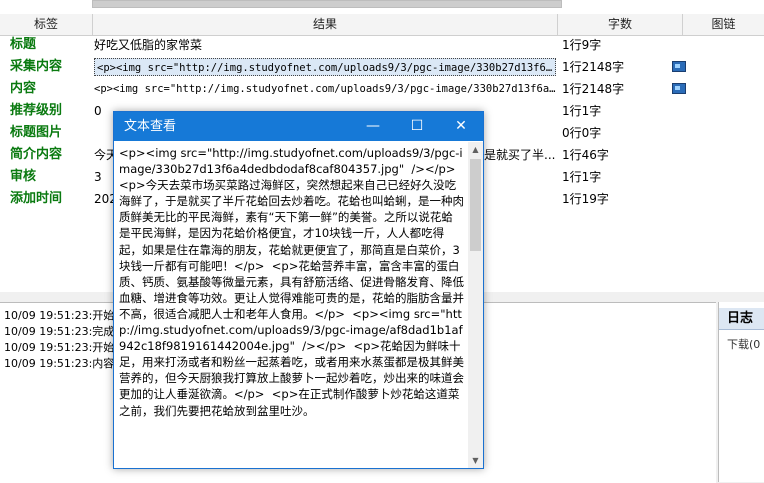 The height and width of the screenshot is (483, 764). I want to click on table-row: 标题 好吃又低脂的家常菜 1行9字, so click(382, 45).